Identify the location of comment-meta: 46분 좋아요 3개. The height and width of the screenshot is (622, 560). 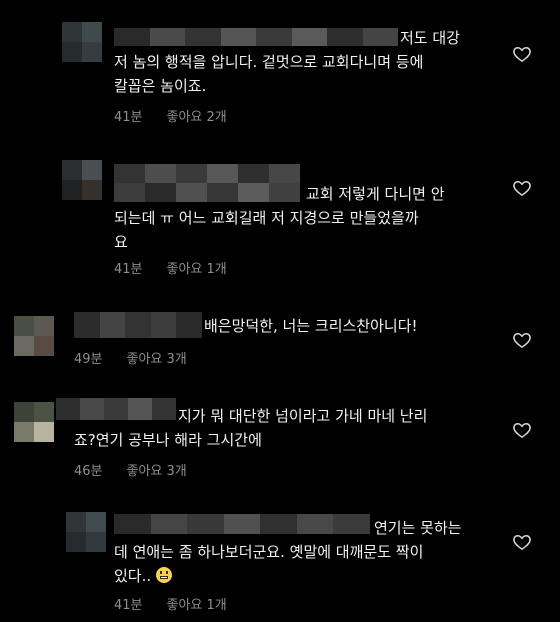
(130, 469).